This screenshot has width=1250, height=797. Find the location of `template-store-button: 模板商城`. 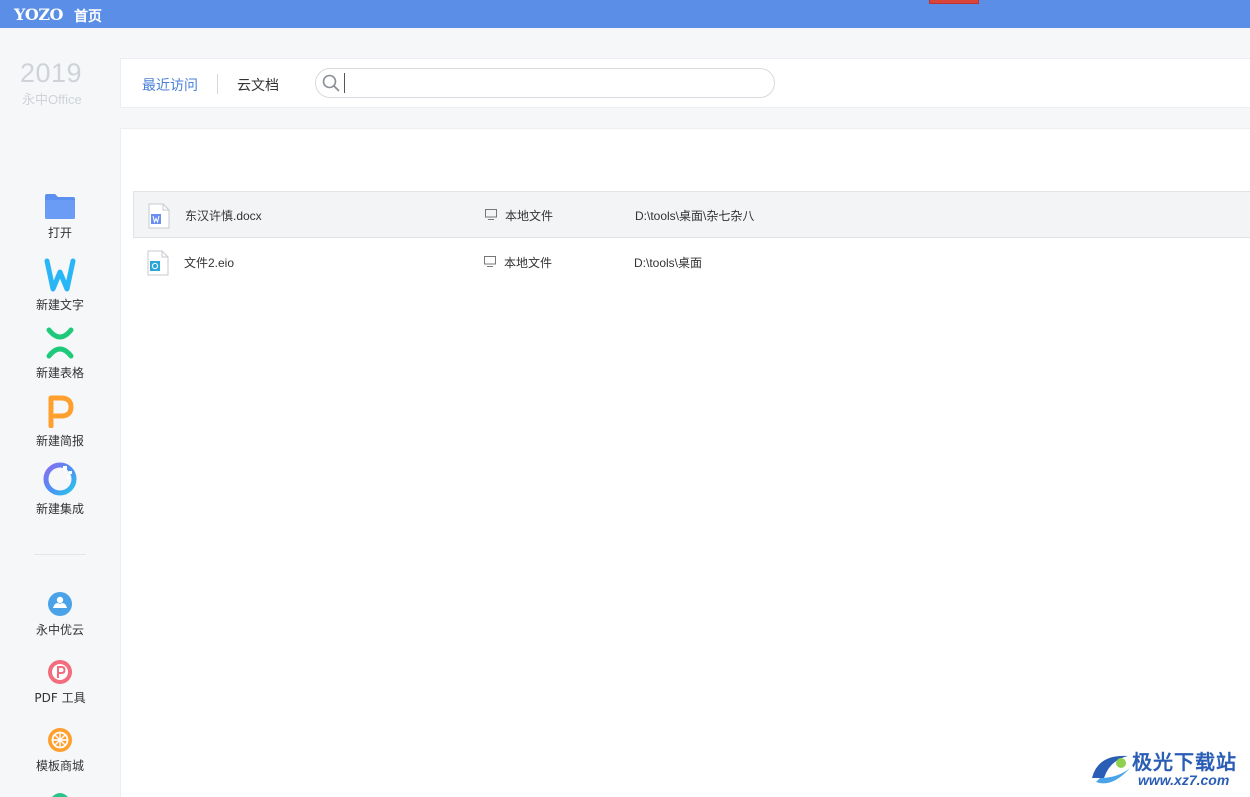

template-store-button: 模板商城 is located at coordinates (60, 750).